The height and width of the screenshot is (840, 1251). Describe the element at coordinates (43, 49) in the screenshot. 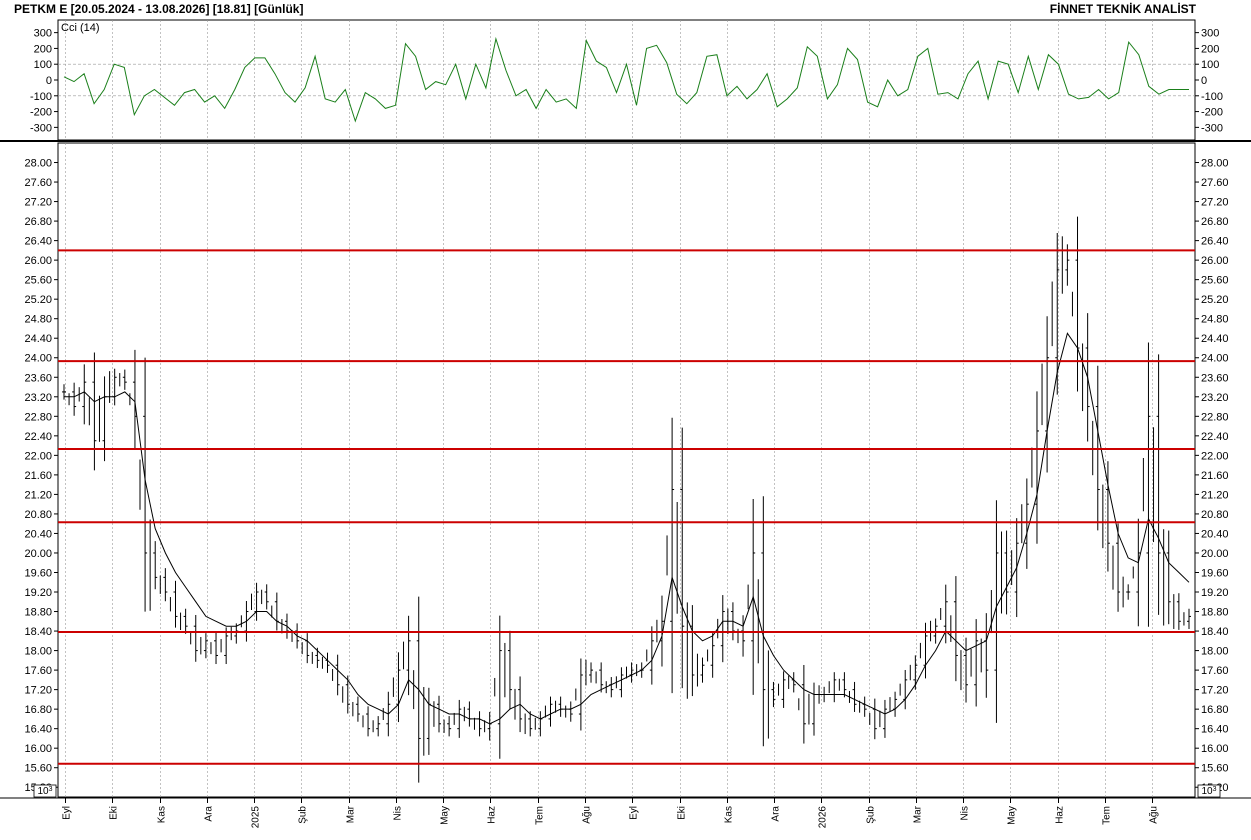

I see `cci-y-tick-label: 200` at that location.